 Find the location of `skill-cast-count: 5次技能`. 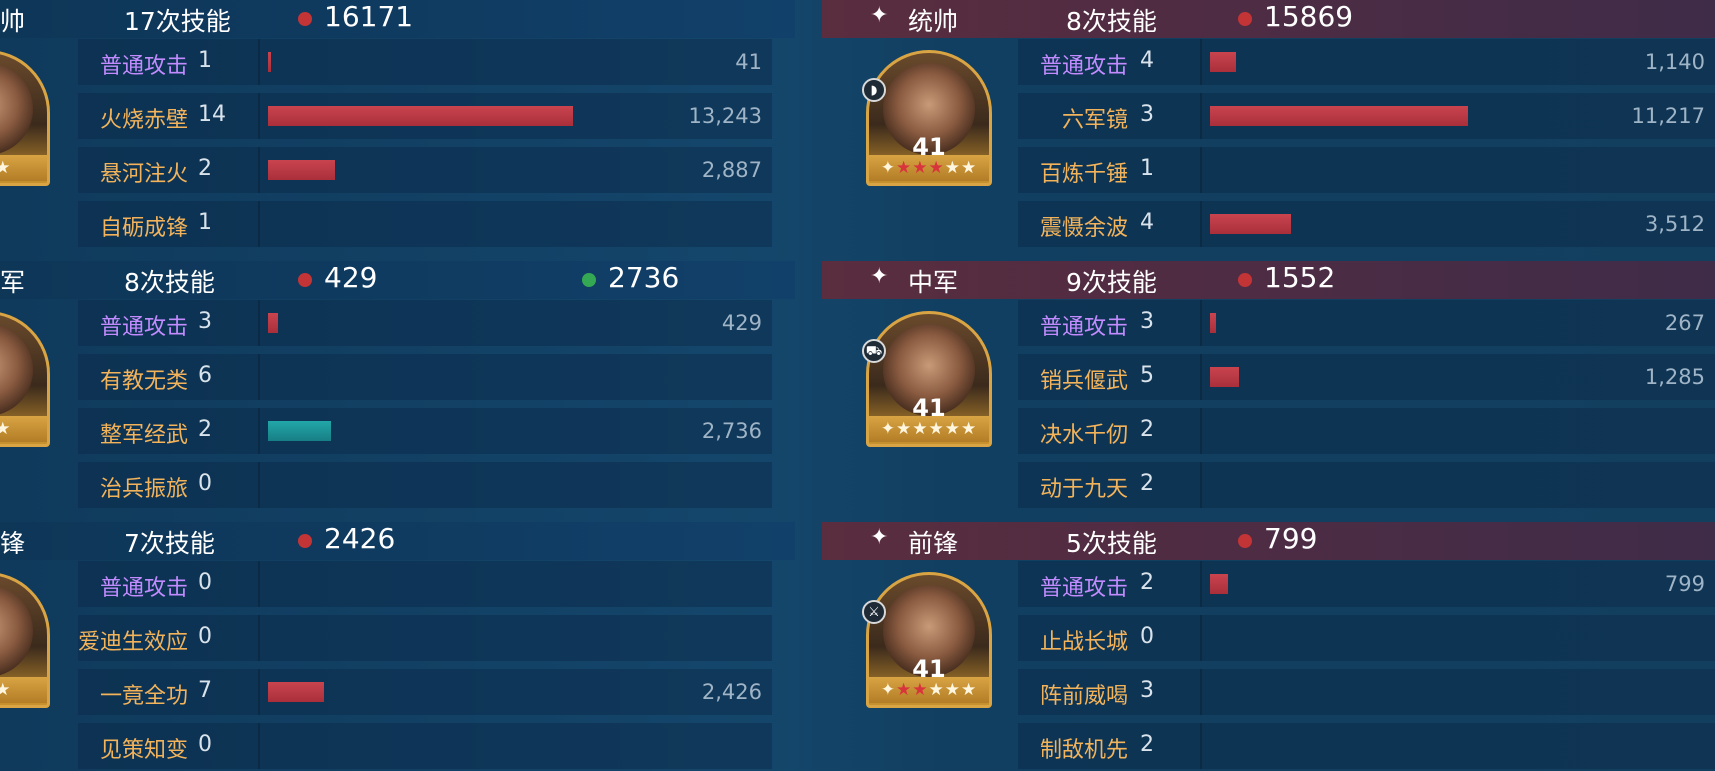

skill-cast-count: 5次技能 is located at coordinates (1111, 543).